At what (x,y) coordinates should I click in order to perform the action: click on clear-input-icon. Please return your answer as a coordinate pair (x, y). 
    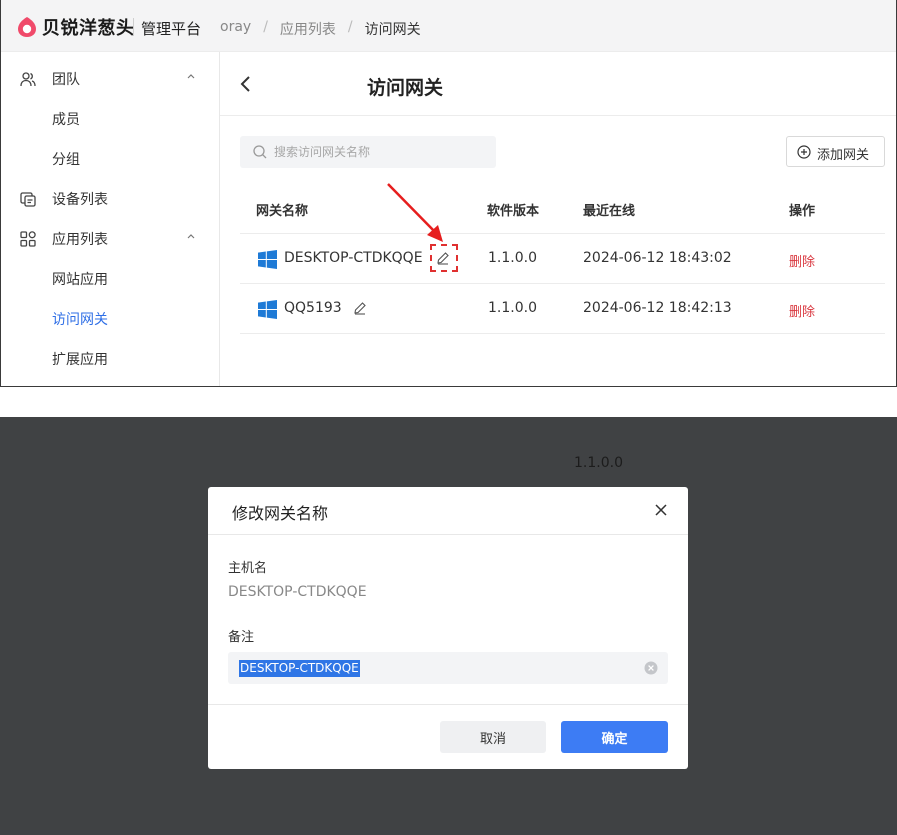
    Looking at the image, I should click on (651, 668).